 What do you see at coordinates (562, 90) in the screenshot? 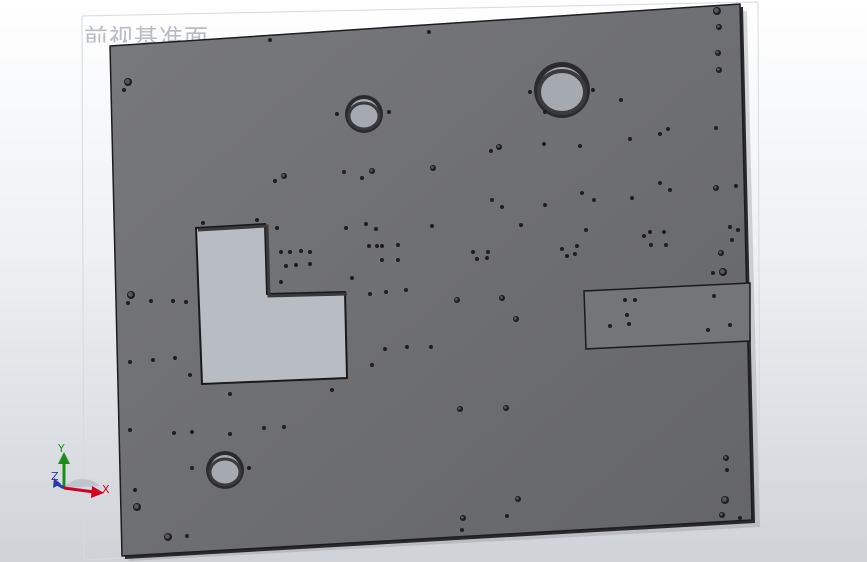
I see `large-bore-top-right` at bounding box center [562, 90].